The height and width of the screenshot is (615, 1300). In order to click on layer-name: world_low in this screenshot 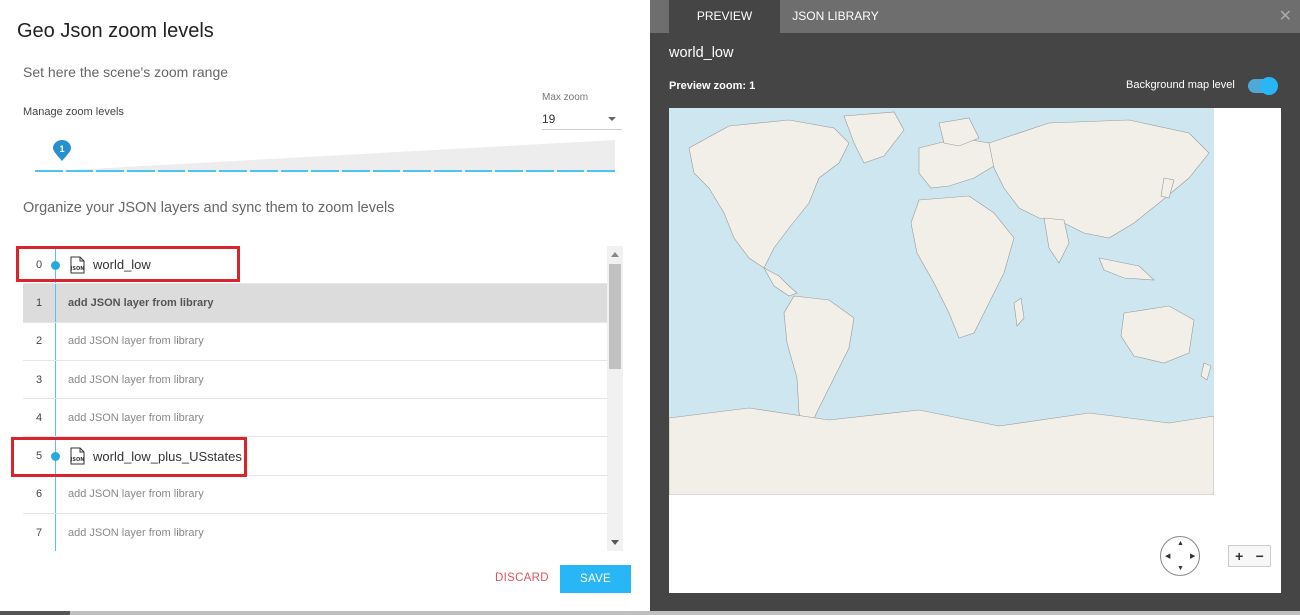, I will do `click(122, 265)`.